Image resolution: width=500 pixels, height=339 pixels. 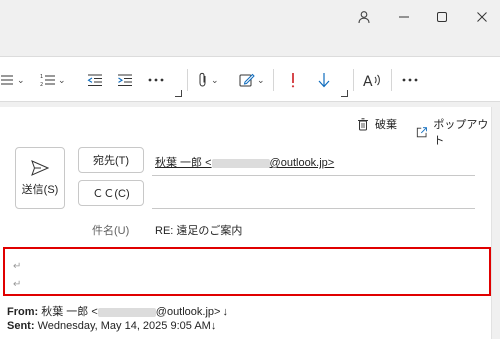 I want to click on attach-icon: ⌄, so click(x=208, y=80).